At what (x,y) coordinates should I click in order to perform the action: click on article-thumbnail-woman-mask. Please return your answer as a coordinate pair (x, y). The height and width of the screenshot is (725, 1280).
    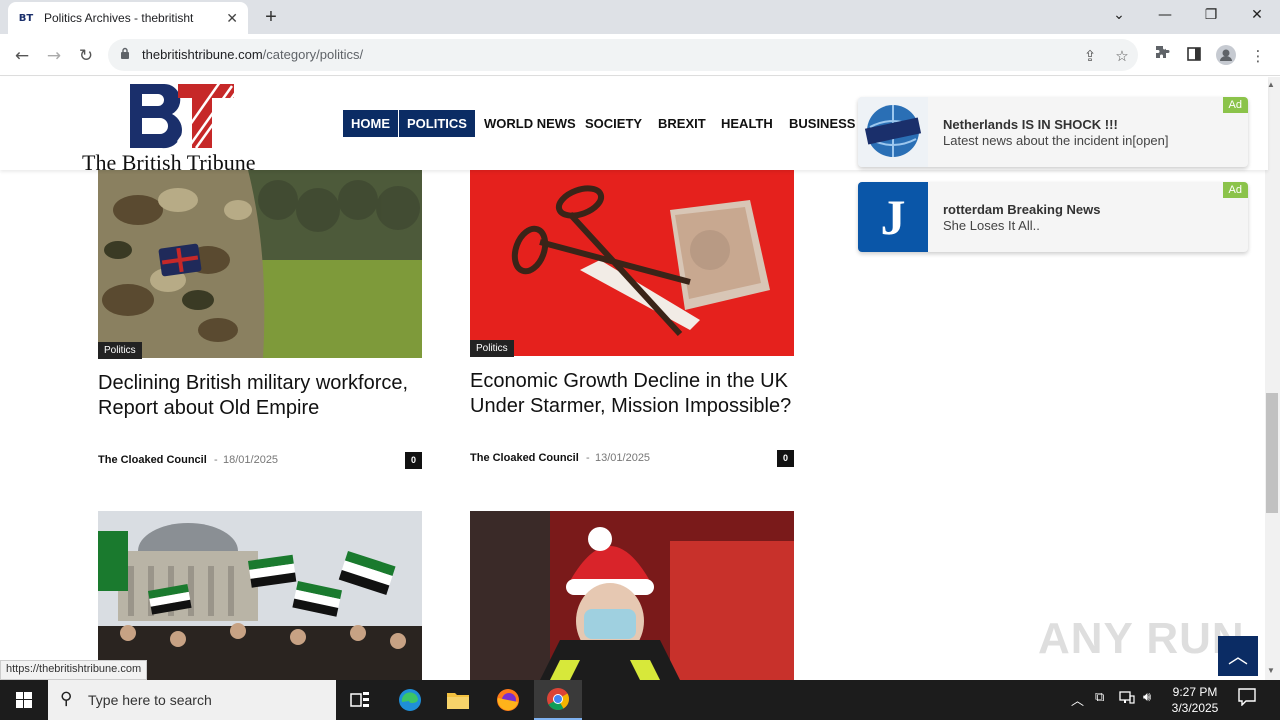
    Looking at the image, I should click on (632, 595).